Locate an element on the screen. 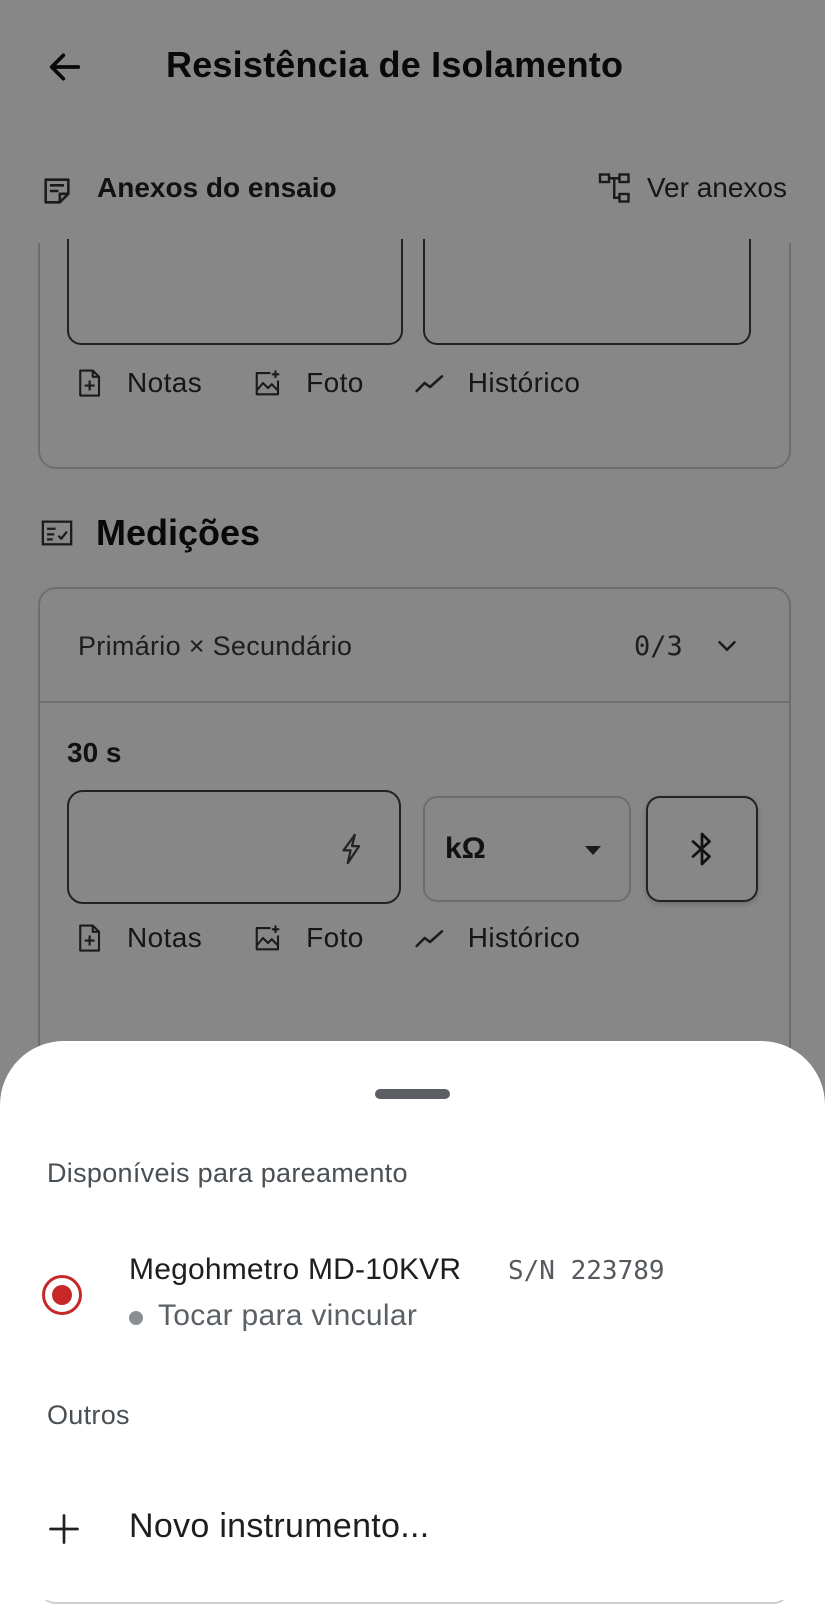 Image resolution: width=825 pixels, height=1604 pixels. device-name: Megohmetro MD-10KVR is located at coordinates (295, 1269).